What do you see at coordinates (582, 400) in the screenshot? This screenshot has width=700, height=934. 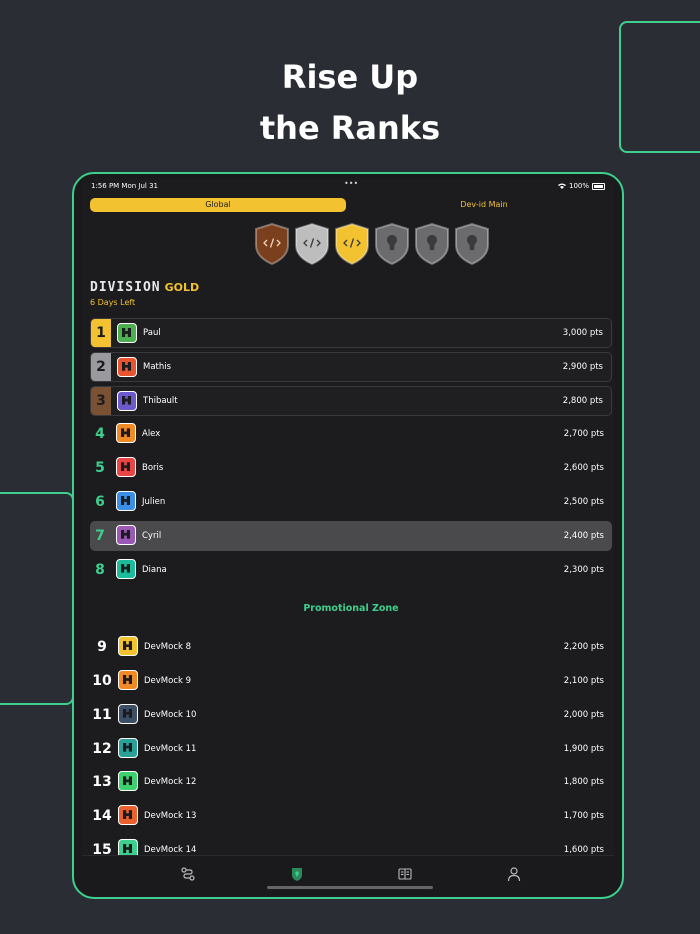 I see `player-points: 2,800 pts` at bounding box center [582, 400].